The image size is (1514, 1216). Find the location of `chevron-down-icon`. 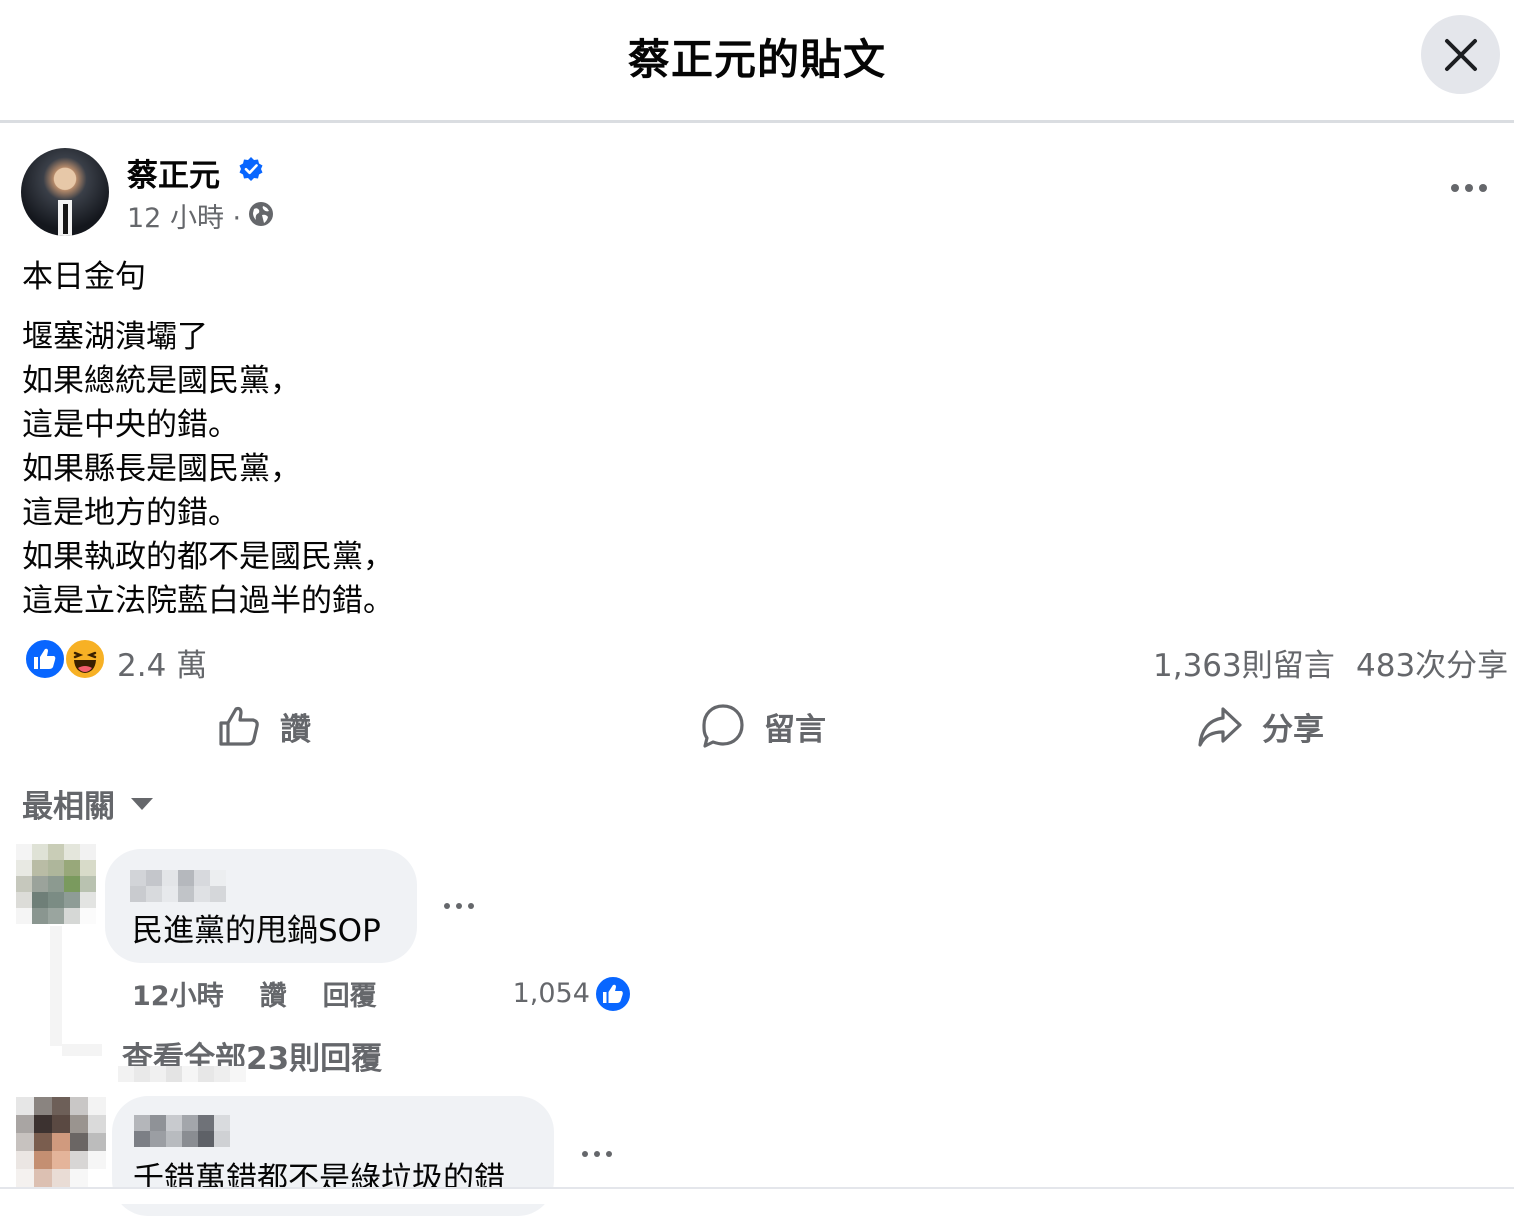

chevron-down-icon is located at coordinates (142, 803).